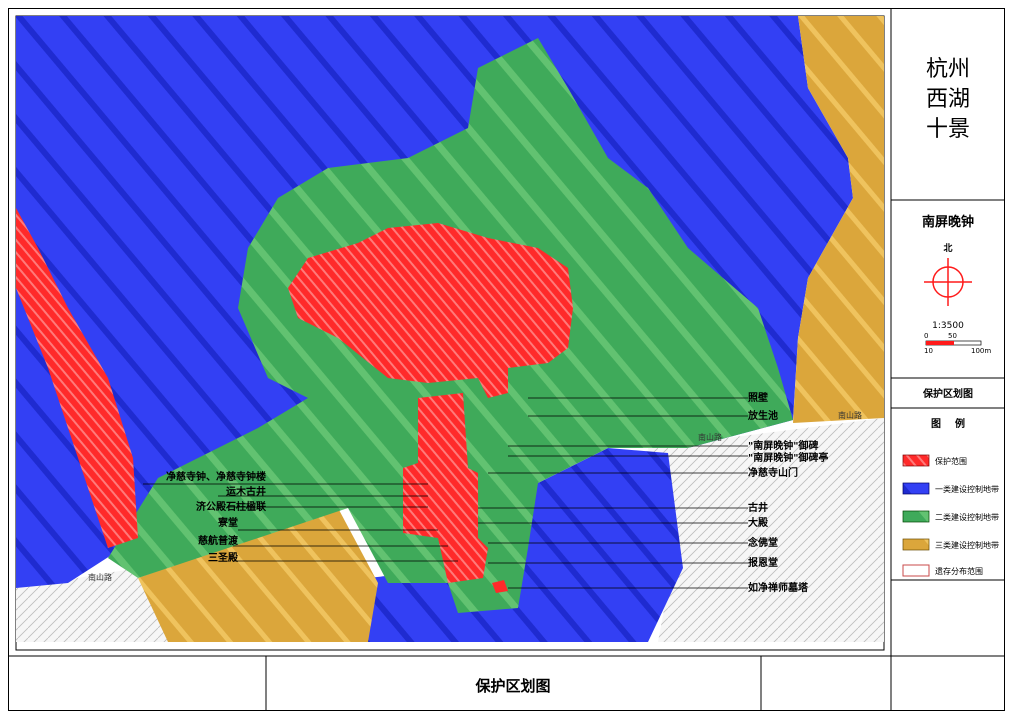 The image size is (1013, 717). Describe the element at coordinates (773, 472) in the screenshot. I see `label-temple-gate: 净慈寺山门` at that location.